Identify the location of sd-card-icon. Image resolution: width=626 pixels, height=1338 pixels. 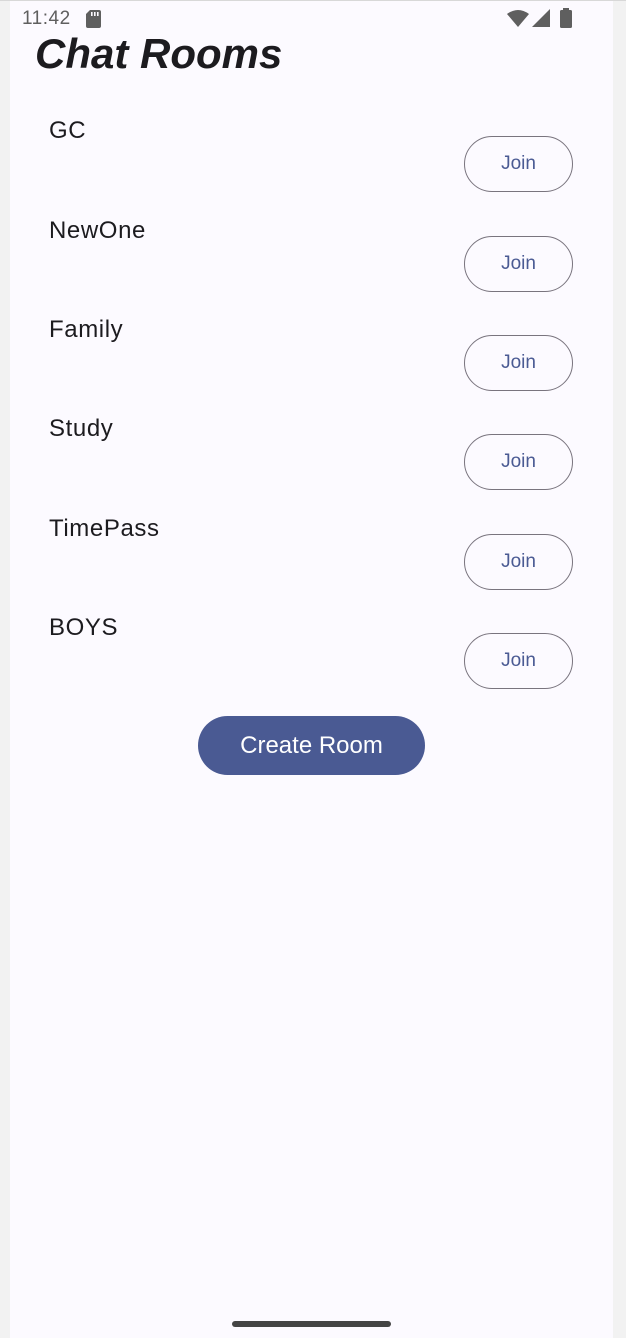
(93, 19).